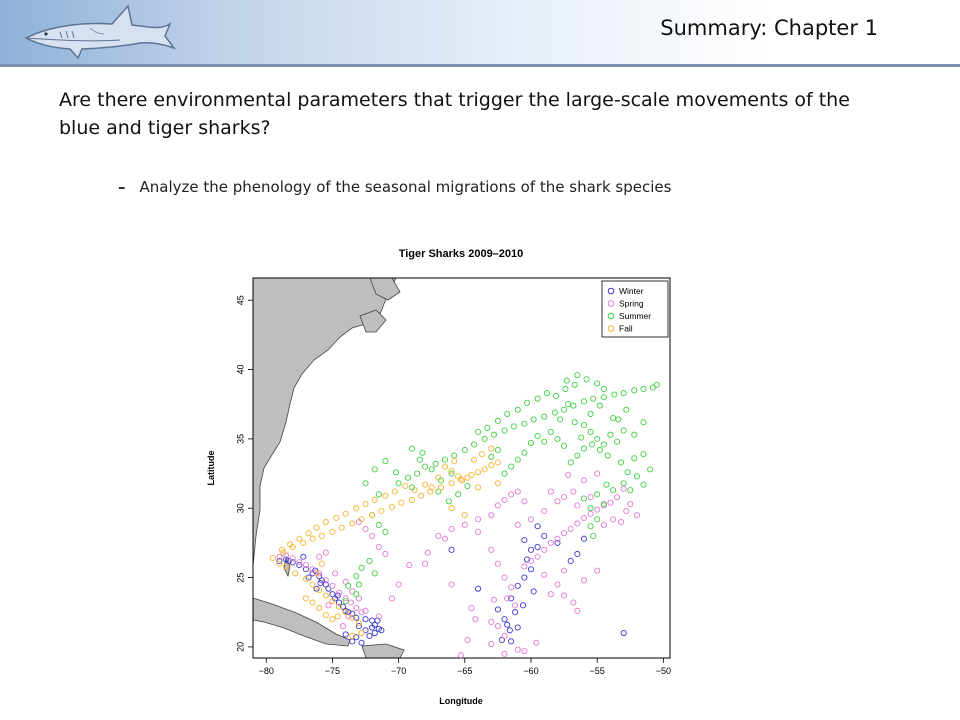 The height and width of the screenshot is (720, 960). Describe the element at coordinates (398, 671) in the screenshot. I see `x-tick-label: −70` at that location.